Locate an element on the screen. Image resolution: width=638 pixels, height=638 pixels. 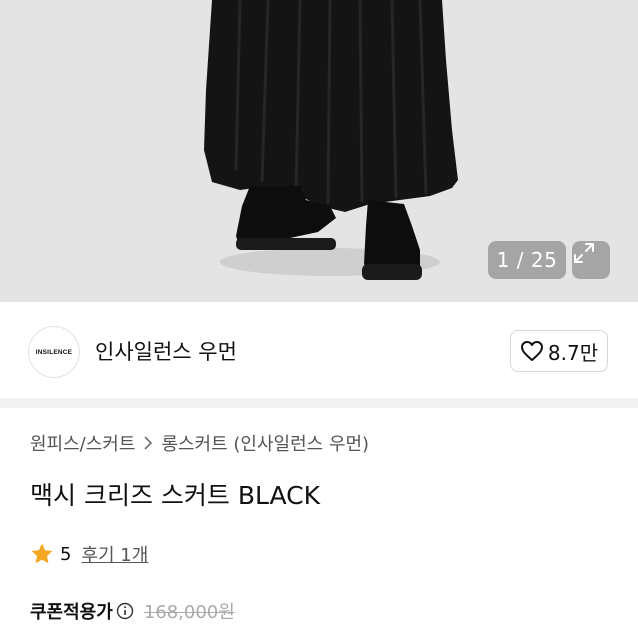
expand-button is located at coordinates (591, 260).